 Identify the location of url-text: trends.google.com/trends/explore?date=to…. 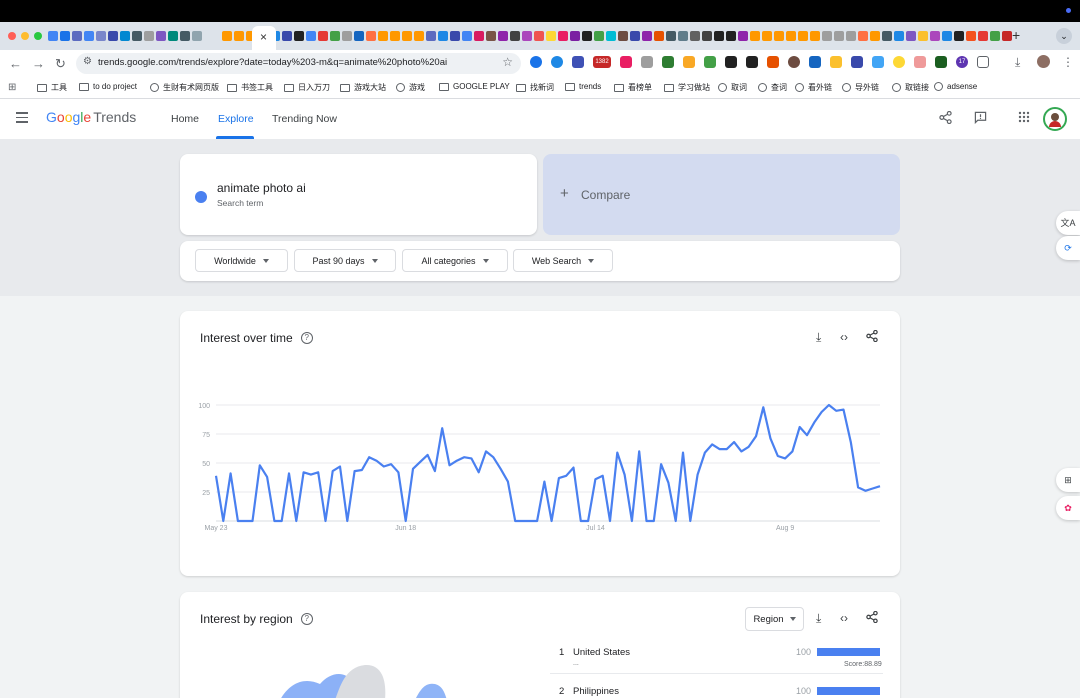
(272, 62).